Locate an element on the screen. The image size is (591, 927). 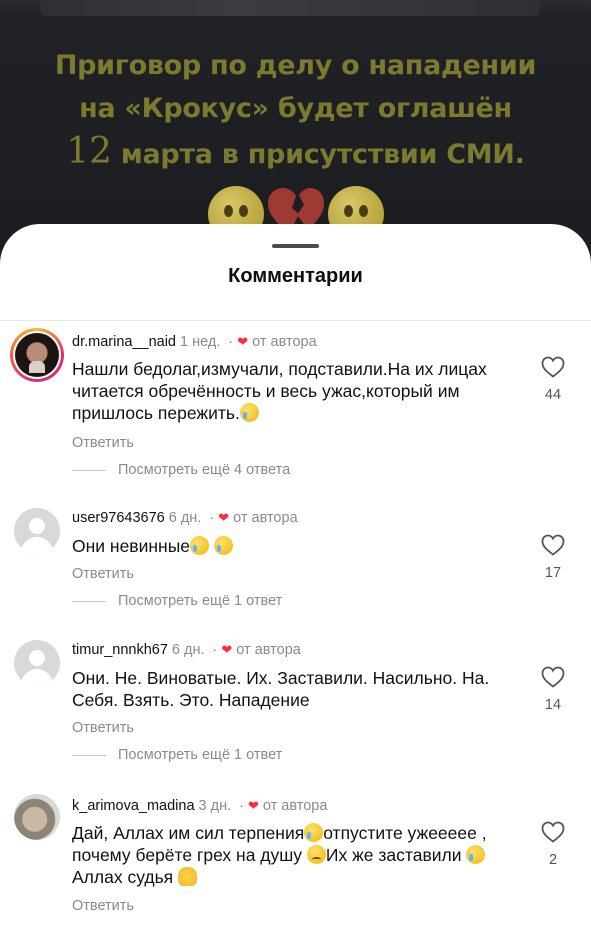
comment-header: dr.marina__naid 1 нед. · ❤ от автора is located at coordinates (194, 342).